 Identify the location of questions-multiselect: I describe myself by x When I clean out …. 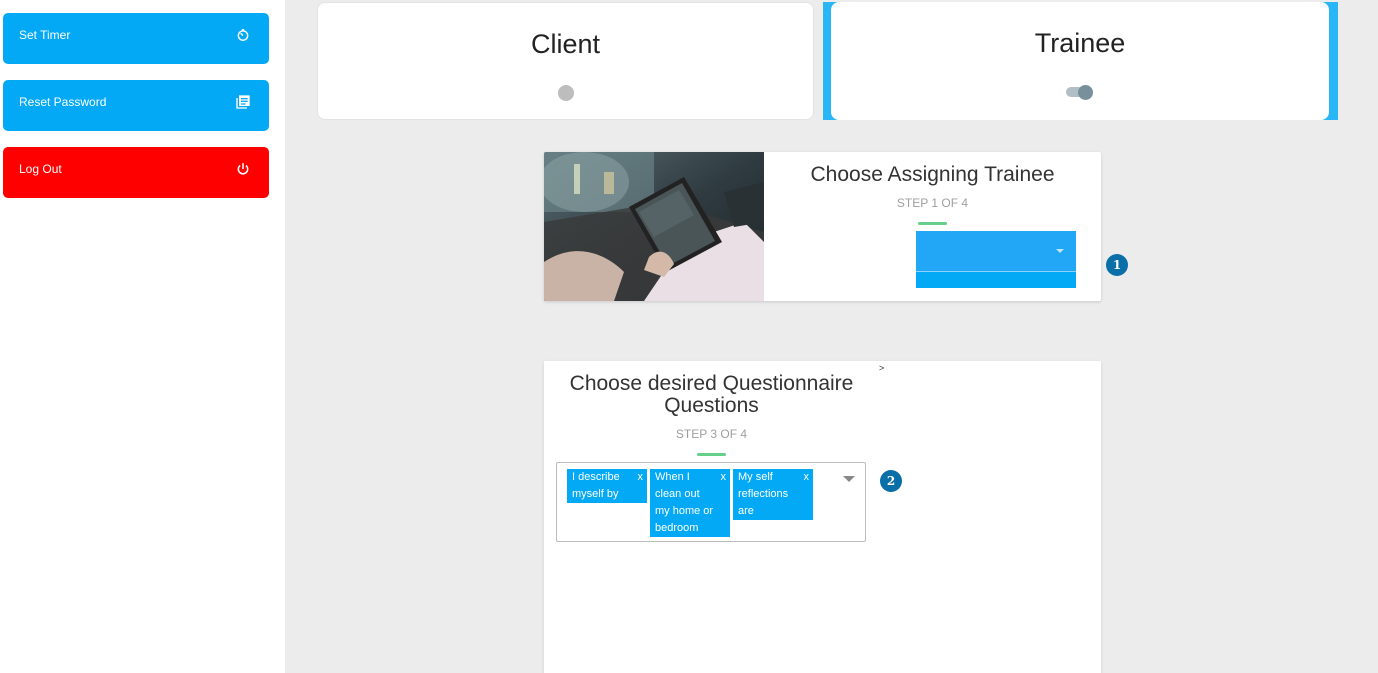
(711, 502).